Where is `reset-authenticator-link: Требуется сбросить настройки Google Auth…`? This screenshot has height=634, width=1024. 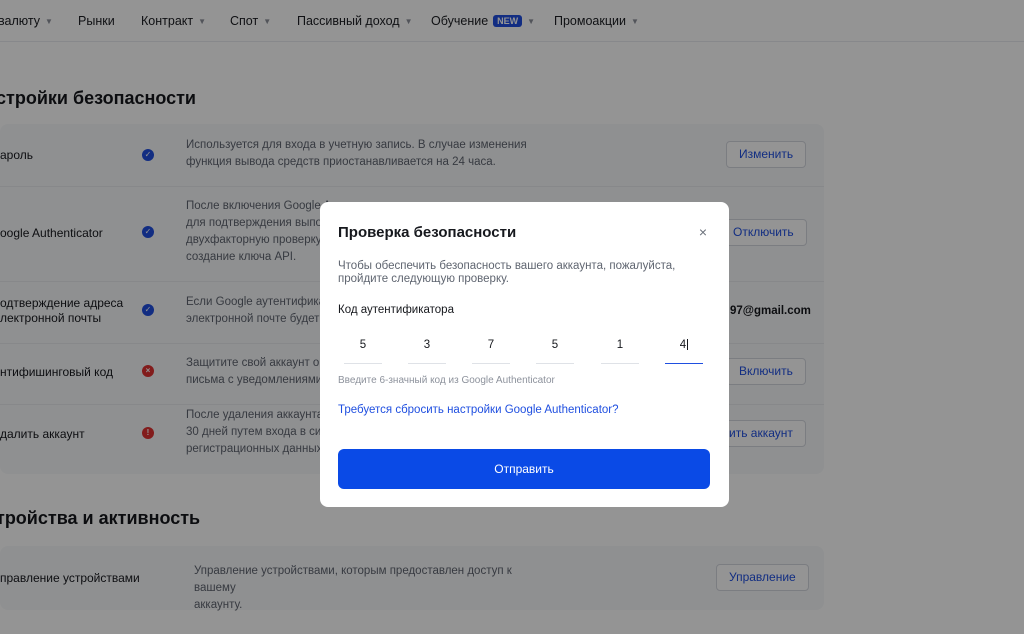 reset-authenticator-link: Требуется сбросить настройки Google Auth… is located at coordinates (478, 410).